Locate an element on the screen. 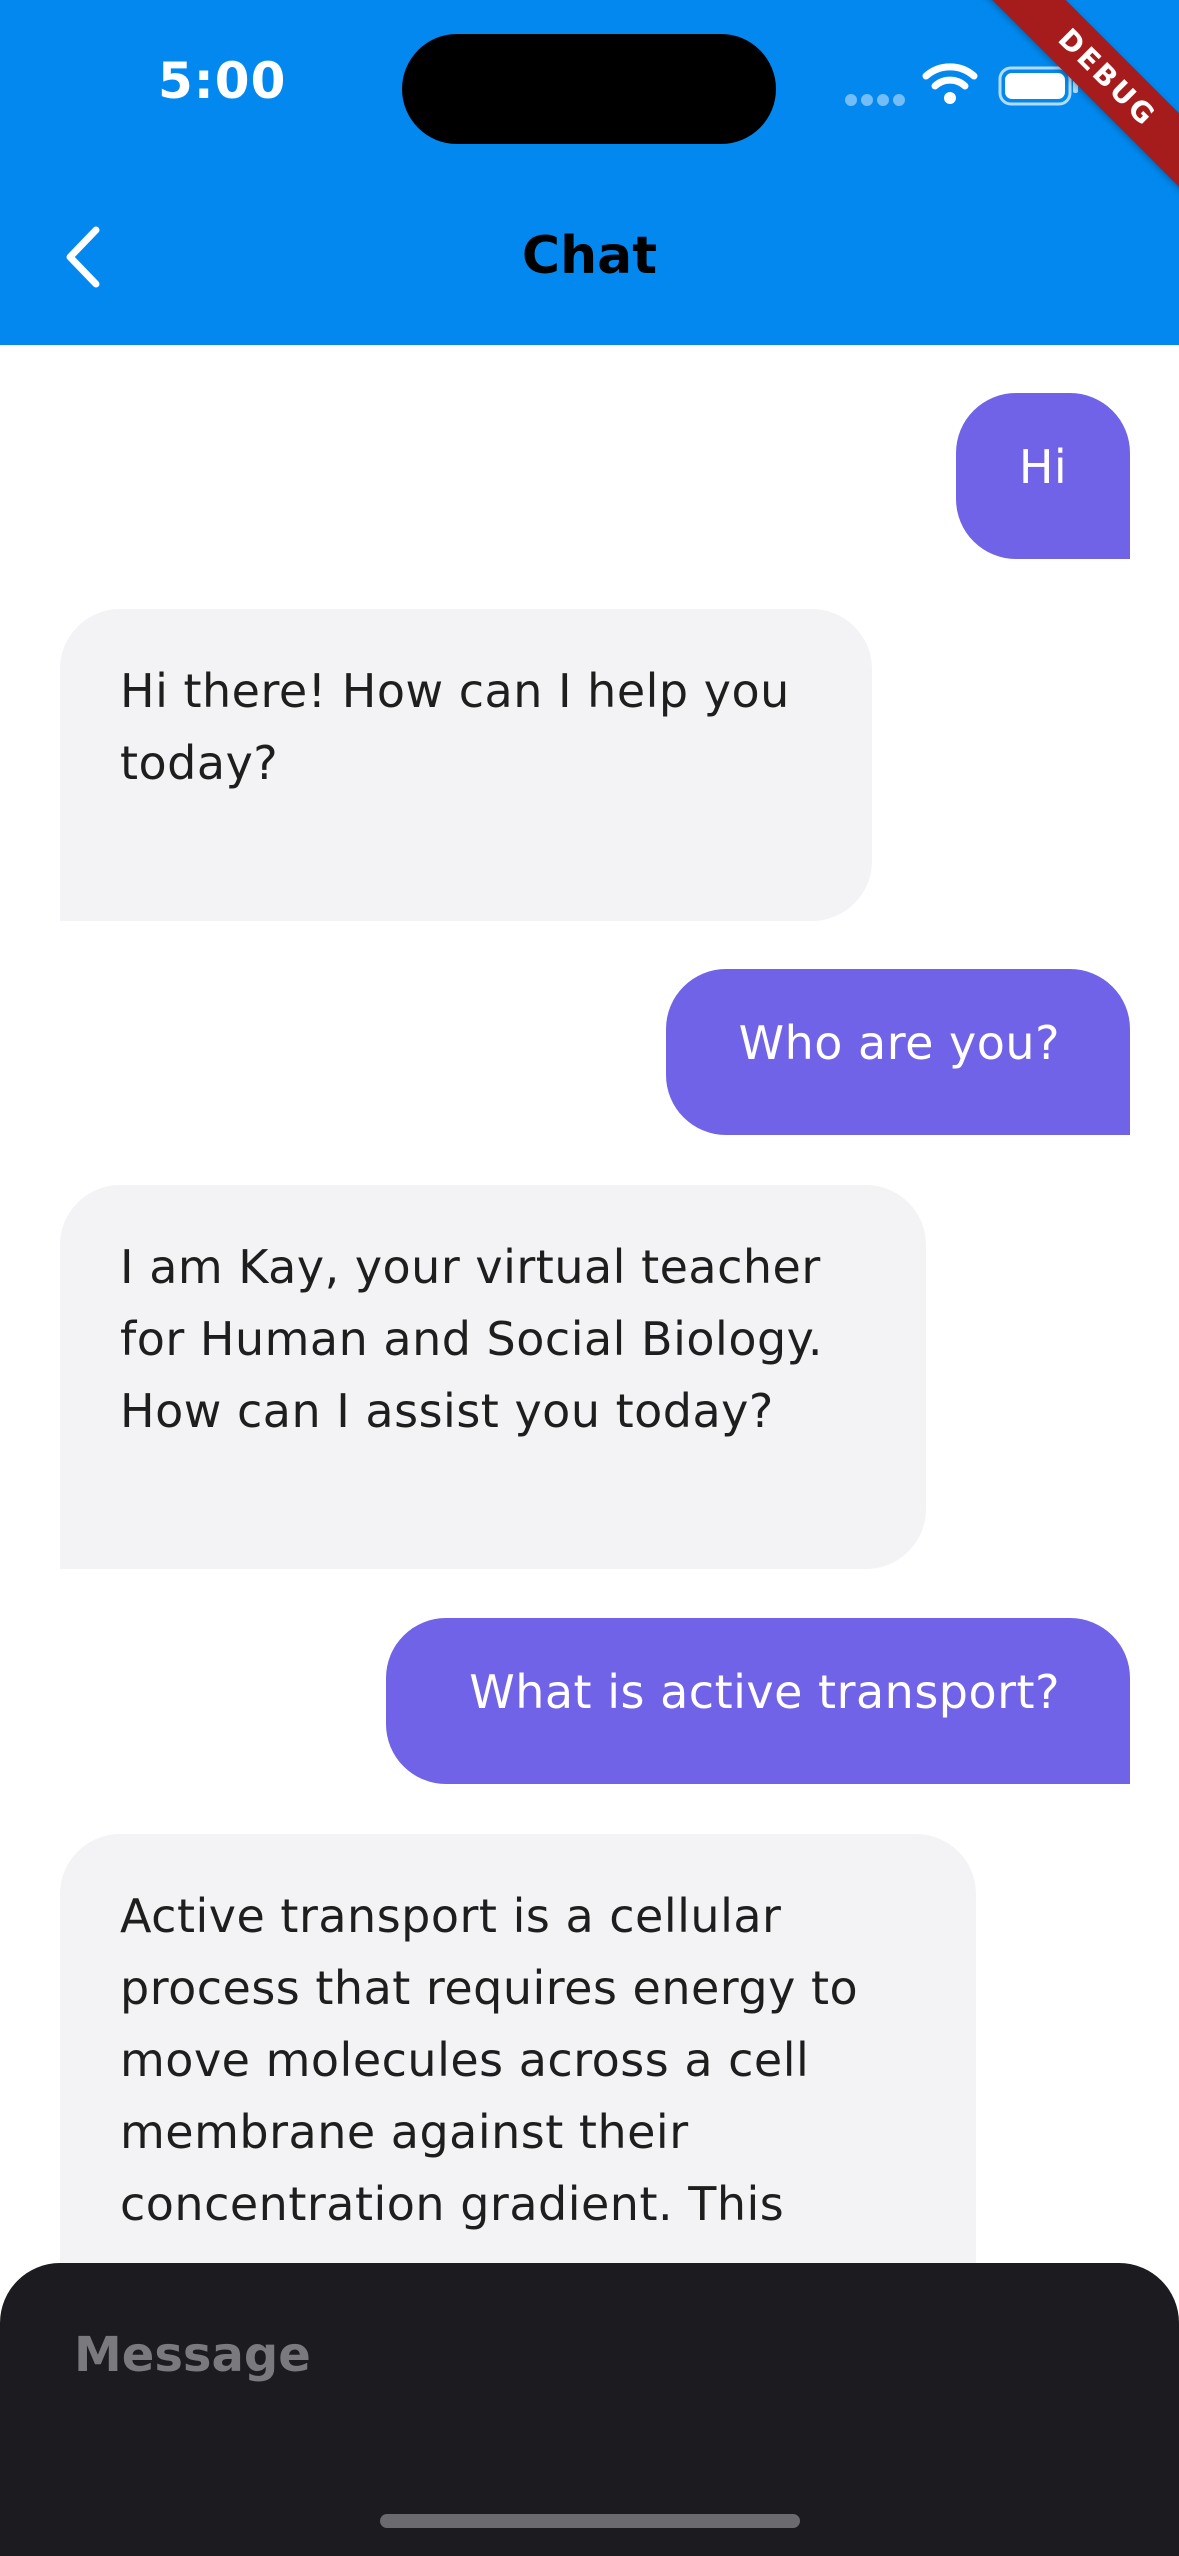 Image resolution: width=1179 pixels, height=2556 pixels. assistant-message-bubble: Hi there! How can I help you today? is located at coordinates (466, 765).